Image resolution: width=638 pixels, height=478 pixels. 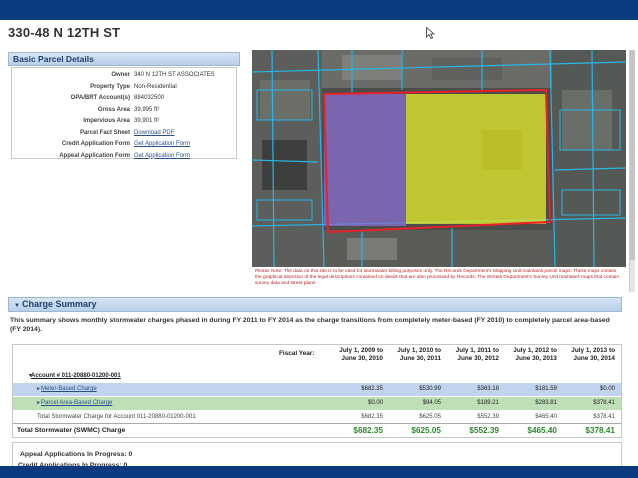 I want to click on swmc-total-label: Total Stormwater (SWMC) Charge, so click(x=71, y=430).